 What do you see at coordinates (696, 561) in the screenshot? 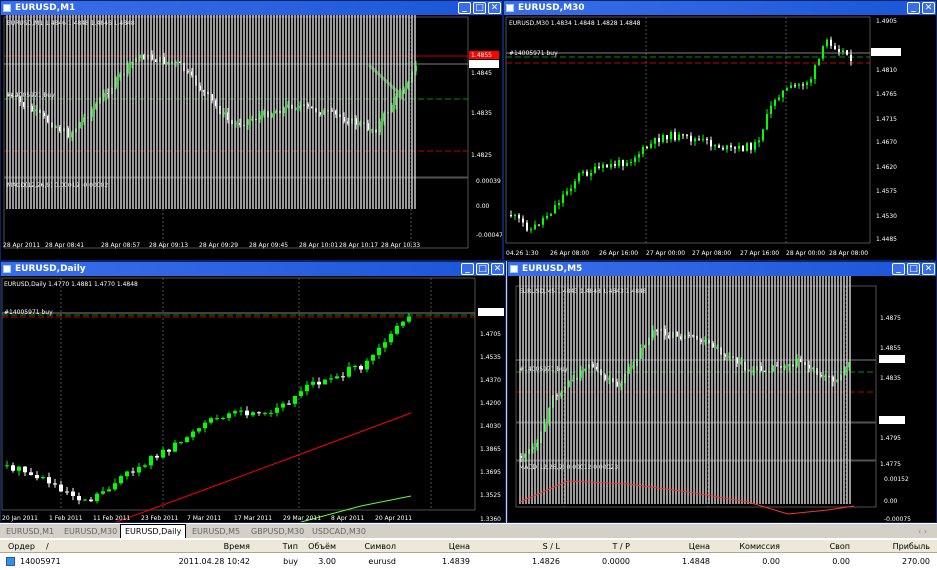
I see `table-cell: 1.4848` at bounding box center [696, 561].